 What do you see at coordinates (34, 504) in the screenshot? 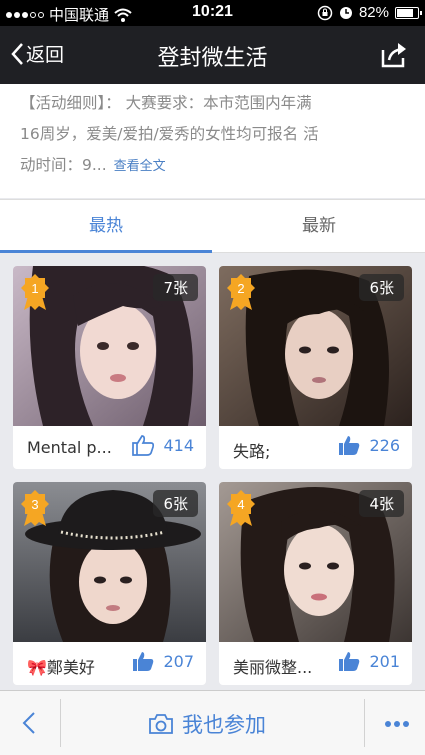
I see `rank-number: 3` at bounding box center [34, 504].